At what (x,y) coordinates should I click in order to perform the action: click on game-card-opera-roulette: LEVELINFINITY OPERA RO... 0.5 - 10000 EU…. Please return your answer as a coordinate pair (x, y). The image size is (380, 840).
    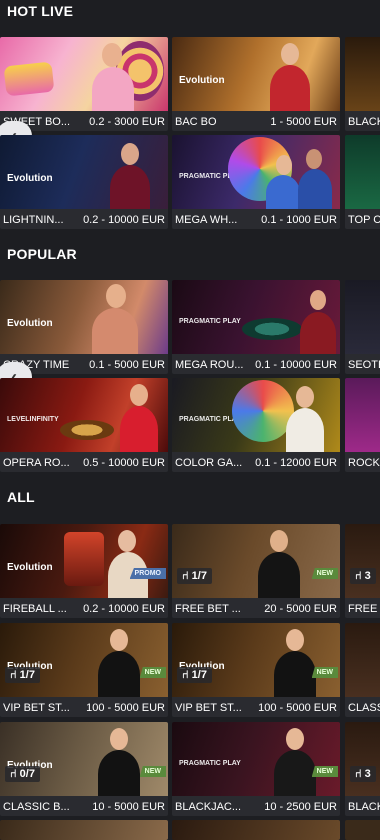
    Looking at the image, I should click on (84, 425).